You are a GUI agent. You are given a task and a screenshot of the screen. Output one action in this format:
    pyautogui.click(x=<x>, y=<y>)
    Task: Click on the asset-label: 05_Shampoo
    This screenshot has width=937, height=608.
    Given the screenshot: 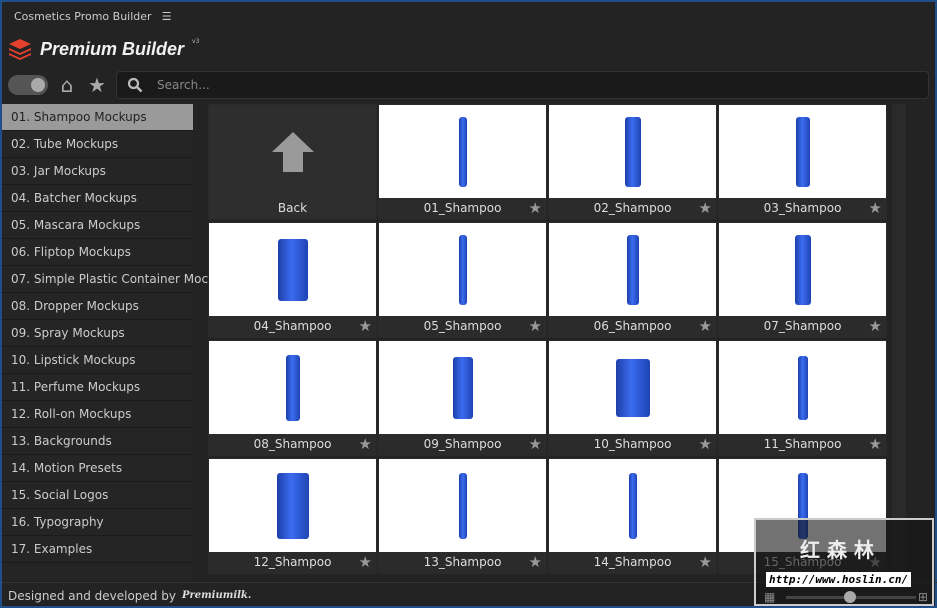 What is the action you would take?
    pyautogui.click(x=462, y=326)
    